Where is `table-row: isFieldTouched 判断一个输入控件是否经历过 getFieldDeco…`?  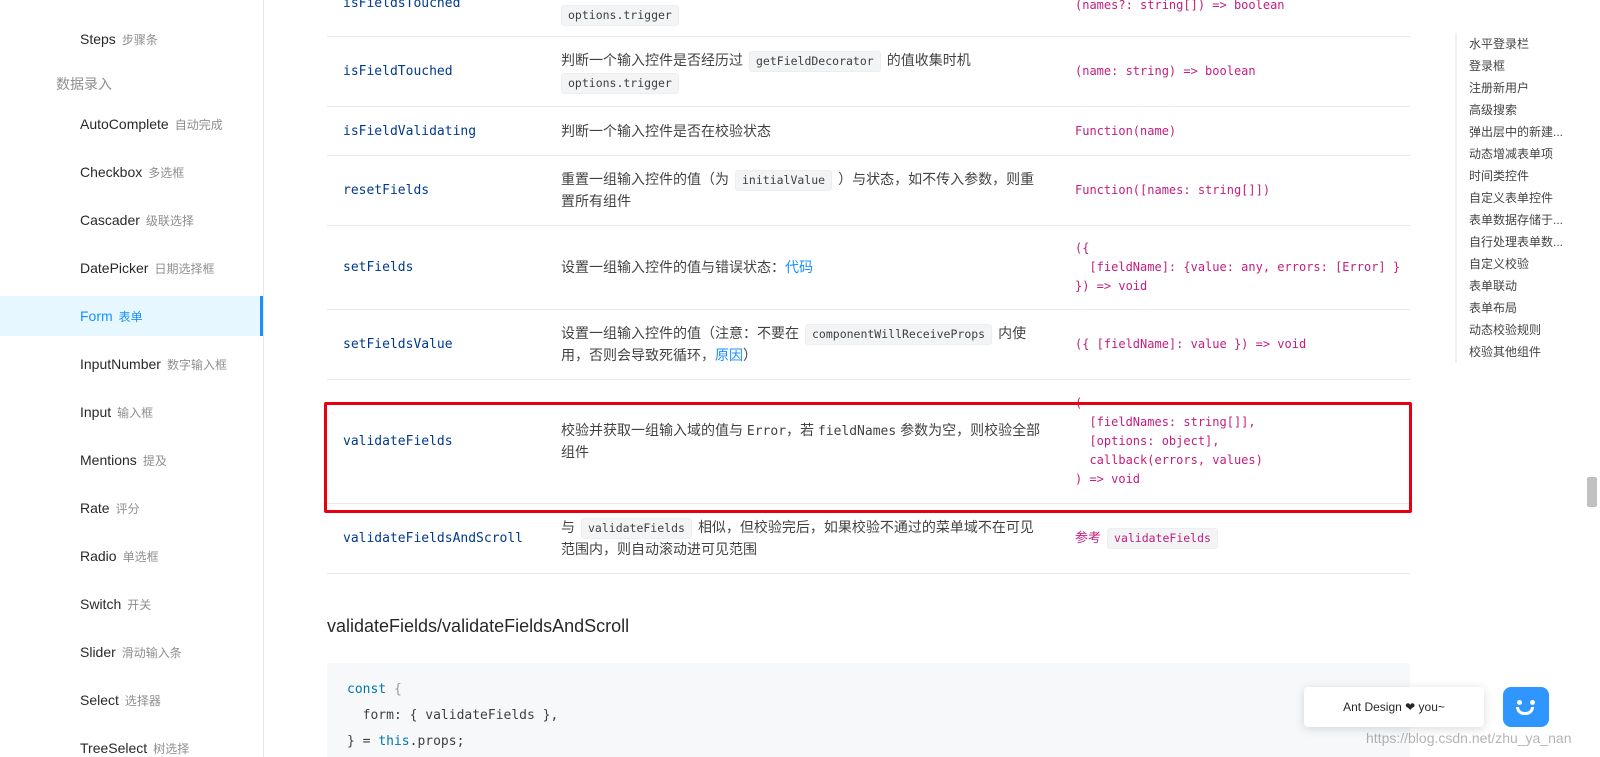
table-row: isFieldTouched 判断一个输入控件是否经历过 getFieldDeco… is located at coordinates (868, 72).